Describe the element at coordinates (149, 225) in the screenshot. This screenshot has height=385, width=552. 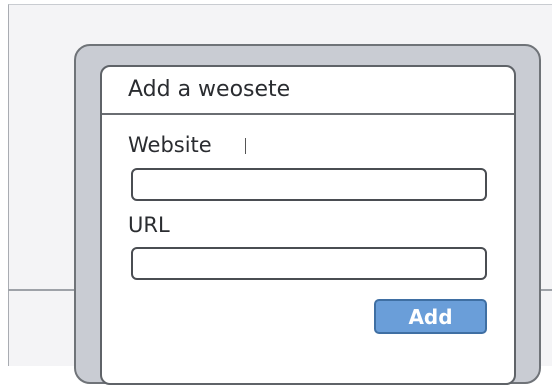
I see `url-label: URL` at that location.